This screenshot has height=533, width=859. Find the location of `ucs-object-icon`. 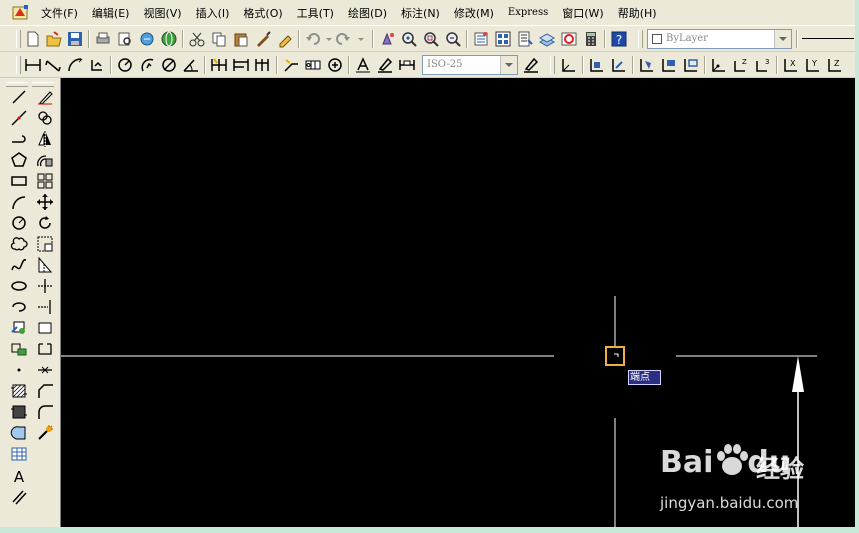

ucs-object-icon is located at coordinates (669, 65).